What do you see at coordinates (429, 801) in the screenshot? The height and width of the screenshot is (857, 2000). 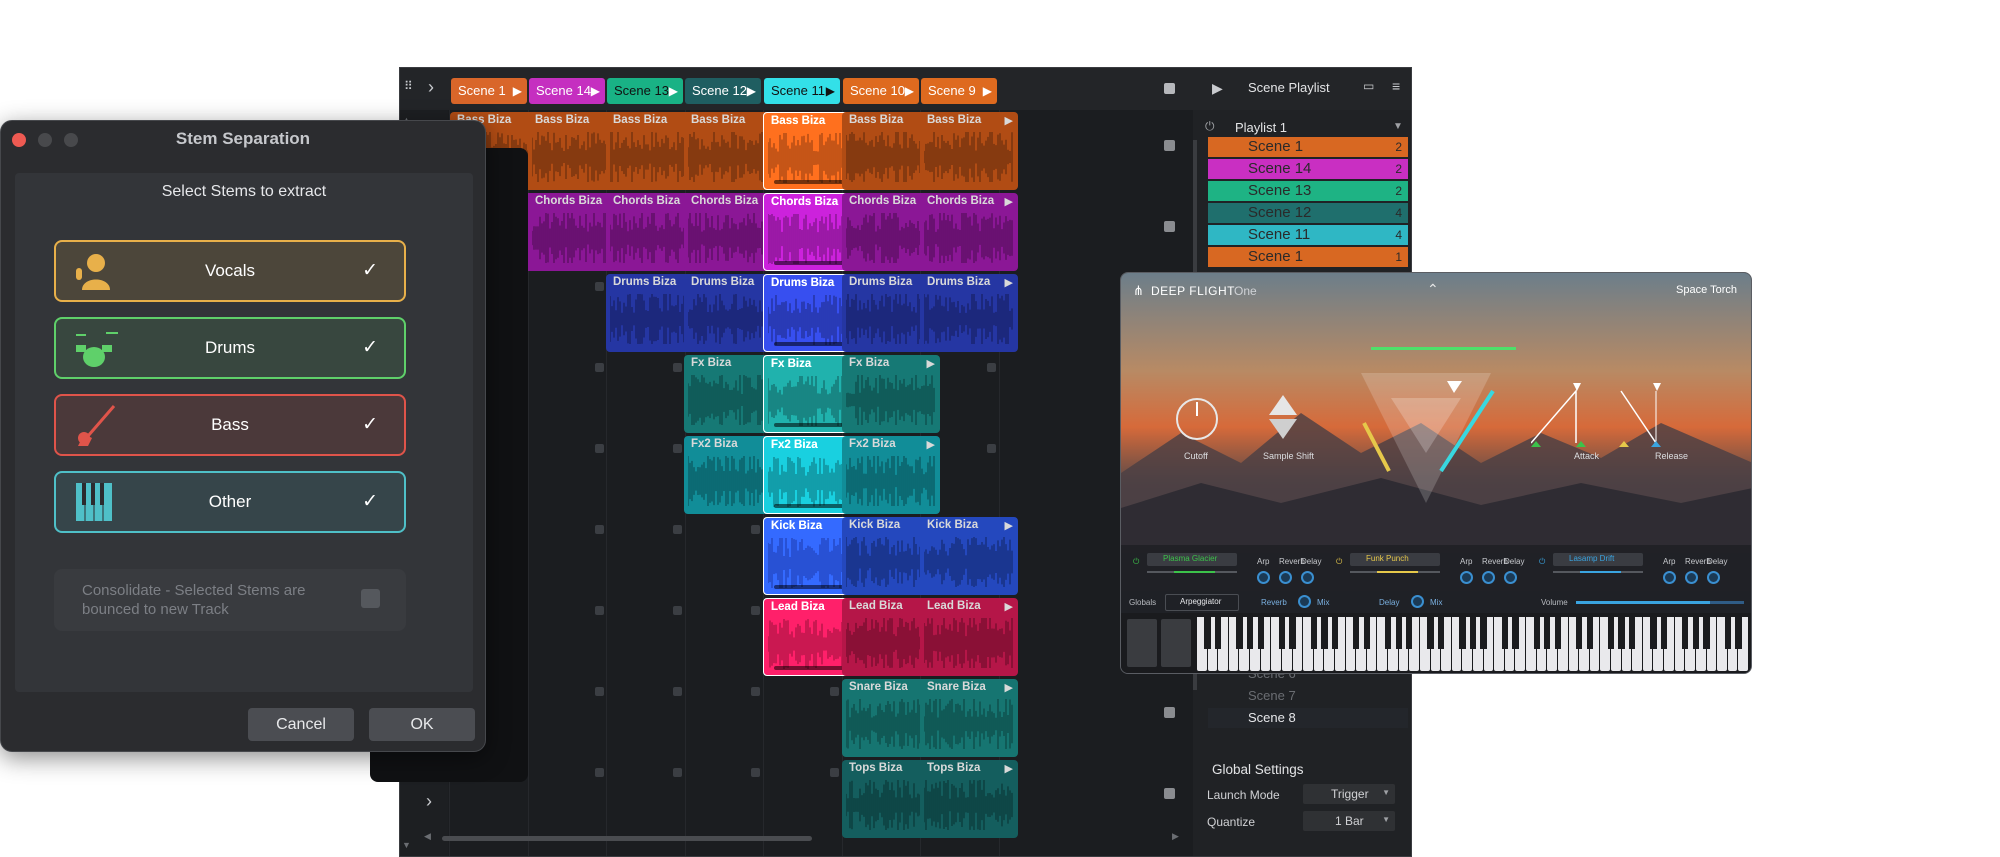 I see `expand-chevron-icon: ›` at bounding box center [429, 801].